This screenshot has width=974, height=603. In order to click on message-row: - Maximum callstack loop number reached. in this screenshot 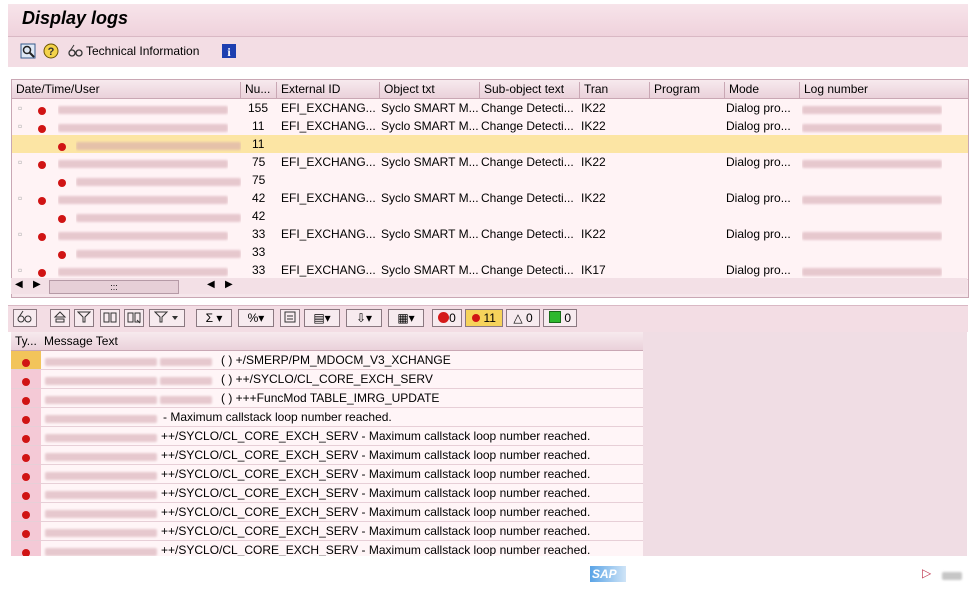, I will do `click(327, 417)`.